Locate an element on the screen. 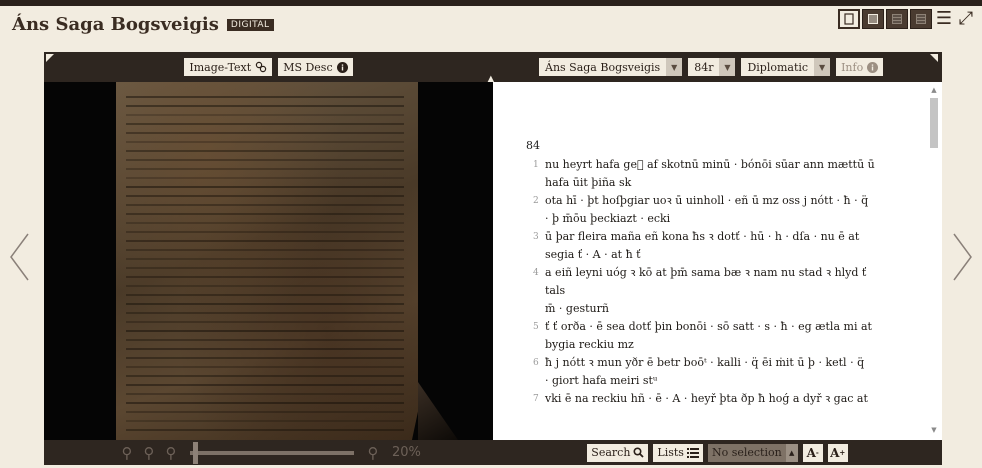  zoom-out-icon: ⚲ is located at coordinates (149, 453).